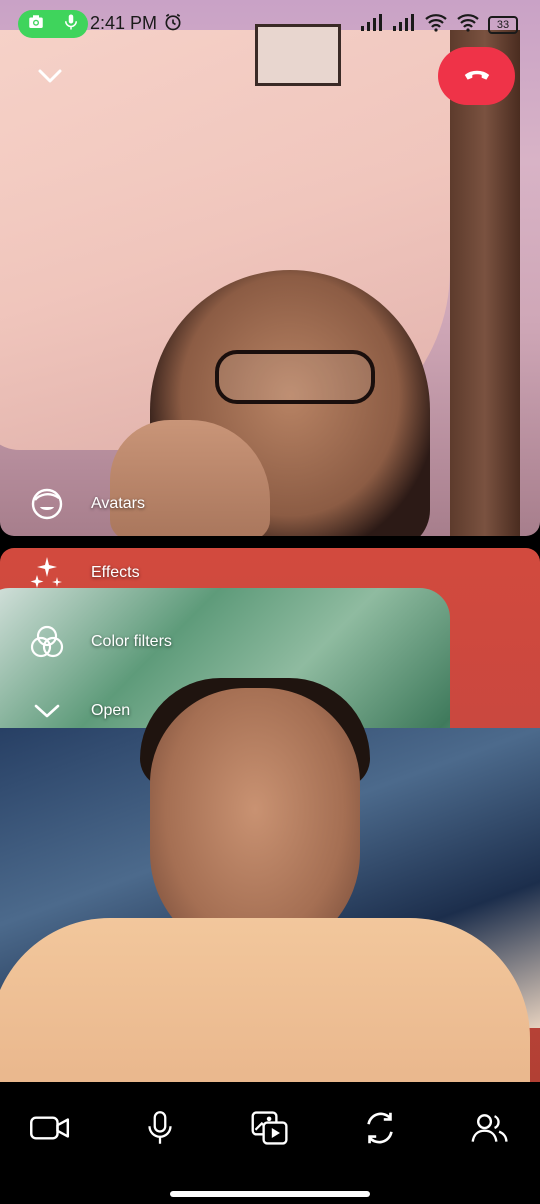 The height and width of the screenshot is (1204, 540). Describe the element at coordinates (47, 504) in the screenshot. I see `avatar-icon` at that location.